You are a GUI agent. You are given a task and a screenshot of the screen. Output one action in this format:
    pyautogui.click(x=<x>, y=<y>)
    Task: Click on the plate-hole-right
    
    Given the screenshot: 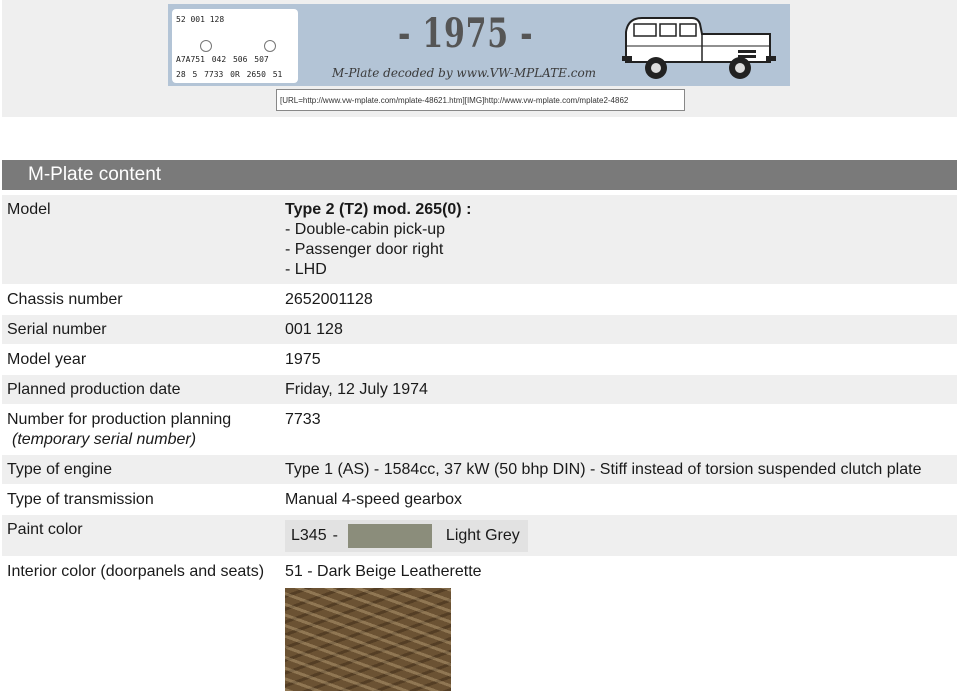 What is the action you would take?
    pyautogui.click(x=270, y=46)
    